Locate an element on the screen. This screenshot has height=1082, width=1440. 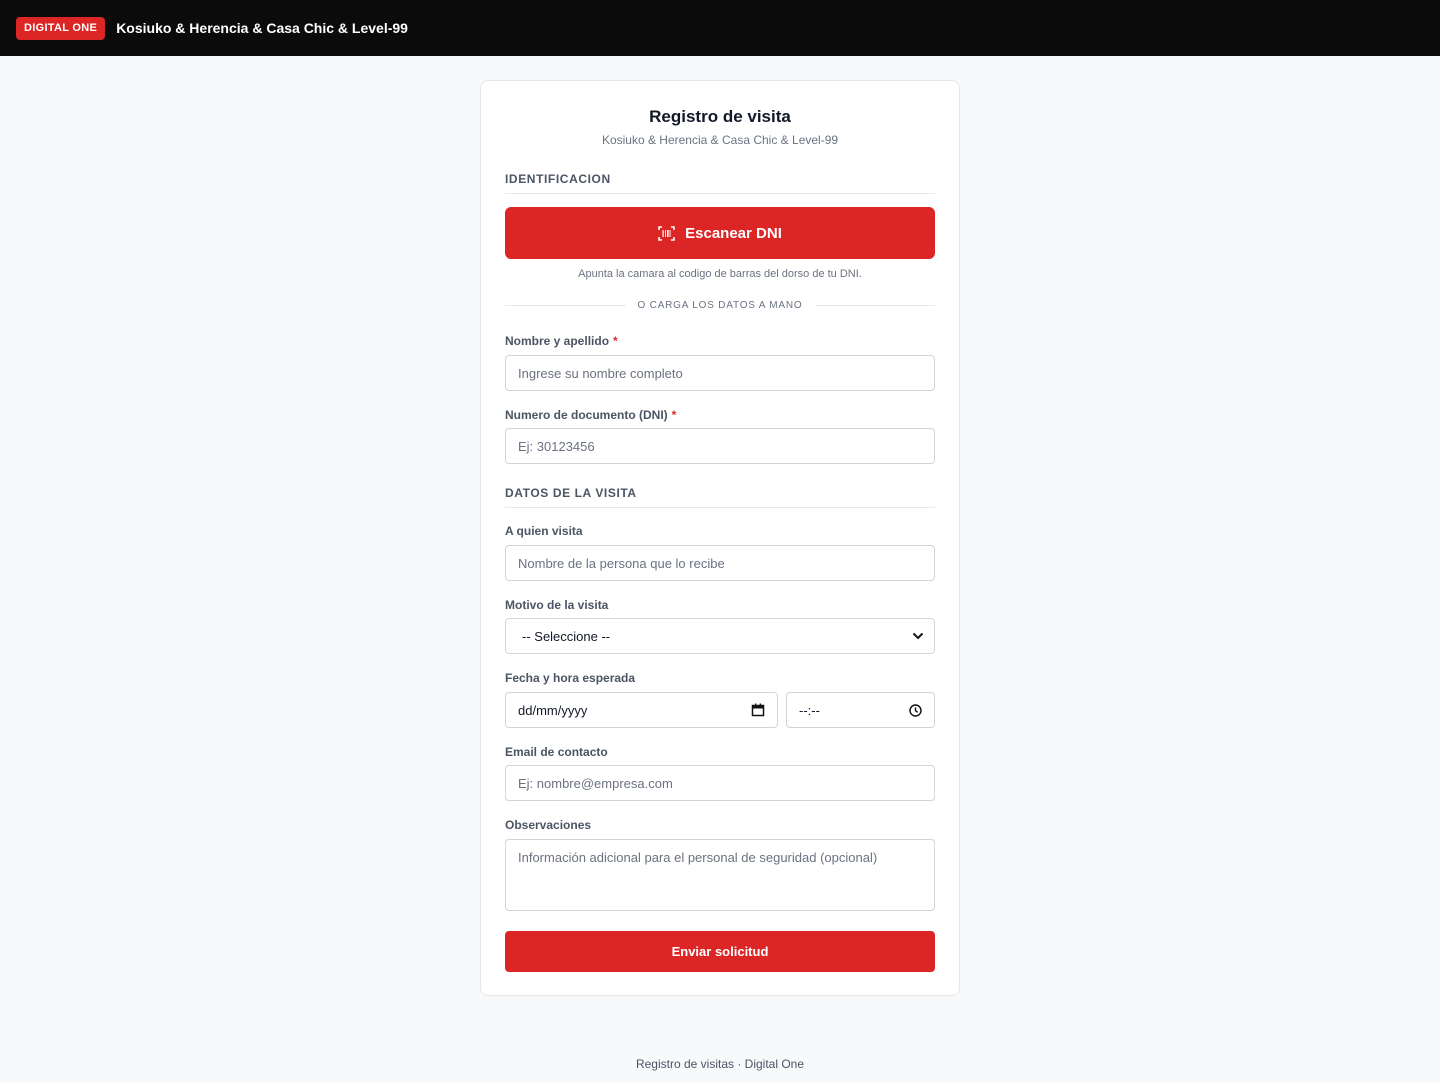
notes-label: Observaciones is located at coordinates (548, 825).